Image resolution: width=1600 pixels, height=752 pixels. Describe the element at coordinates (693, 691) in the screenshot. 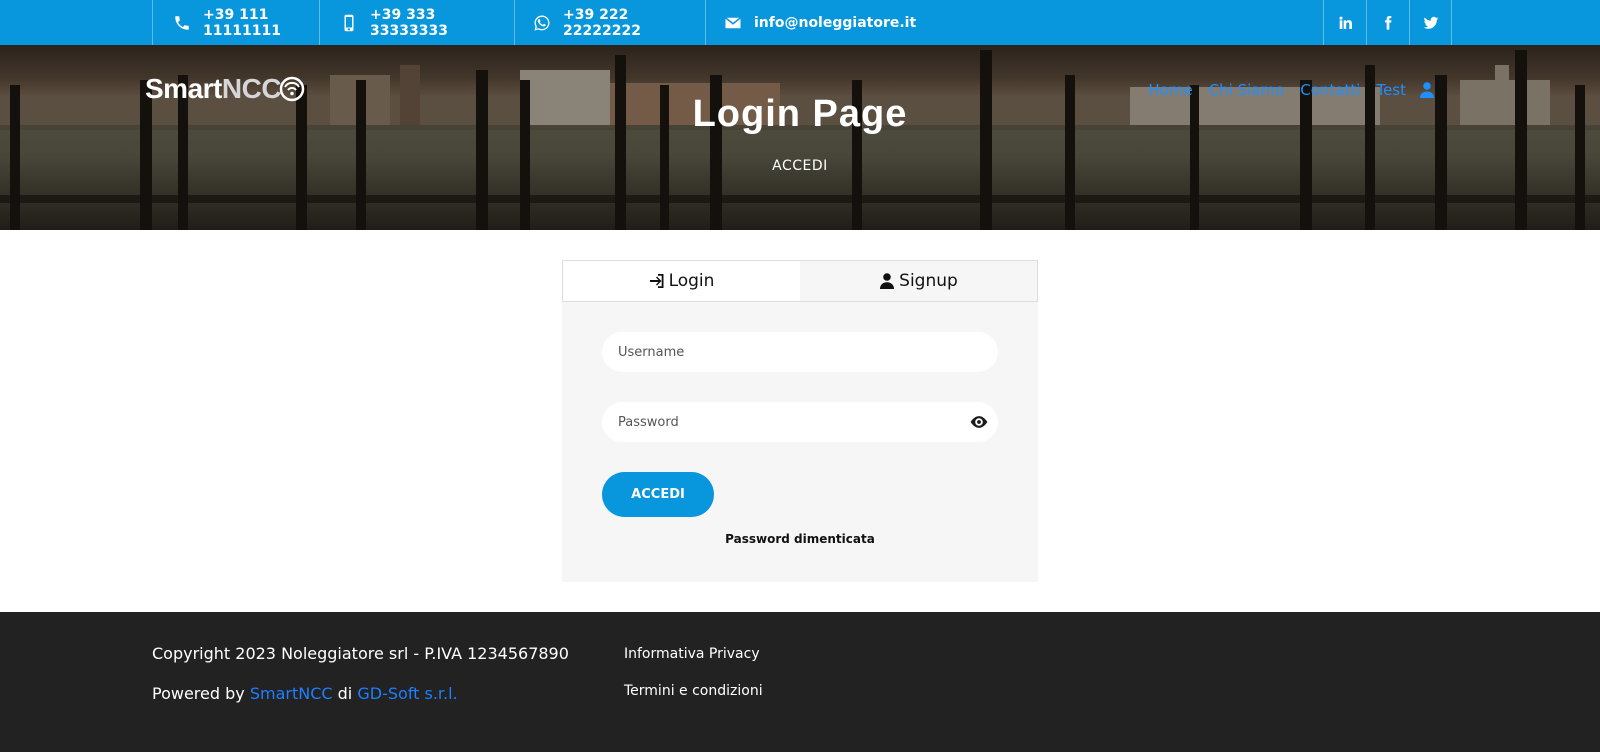

I see `terms-conditions-link: Termini e condizioni` at that location.